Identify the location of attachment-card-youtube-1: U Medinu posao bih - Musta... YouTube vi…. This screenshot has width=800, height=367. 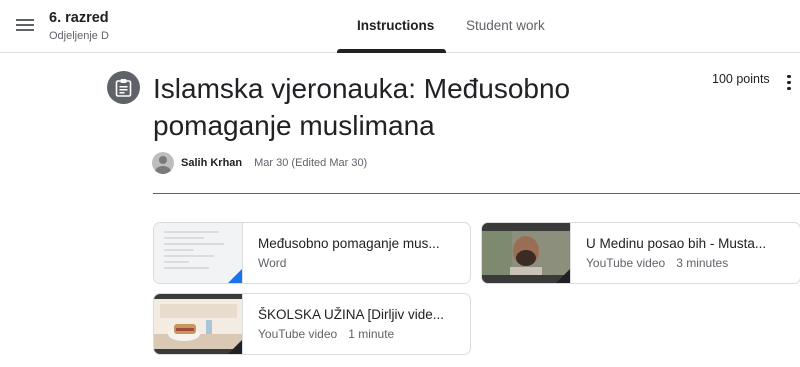
(640, 253).